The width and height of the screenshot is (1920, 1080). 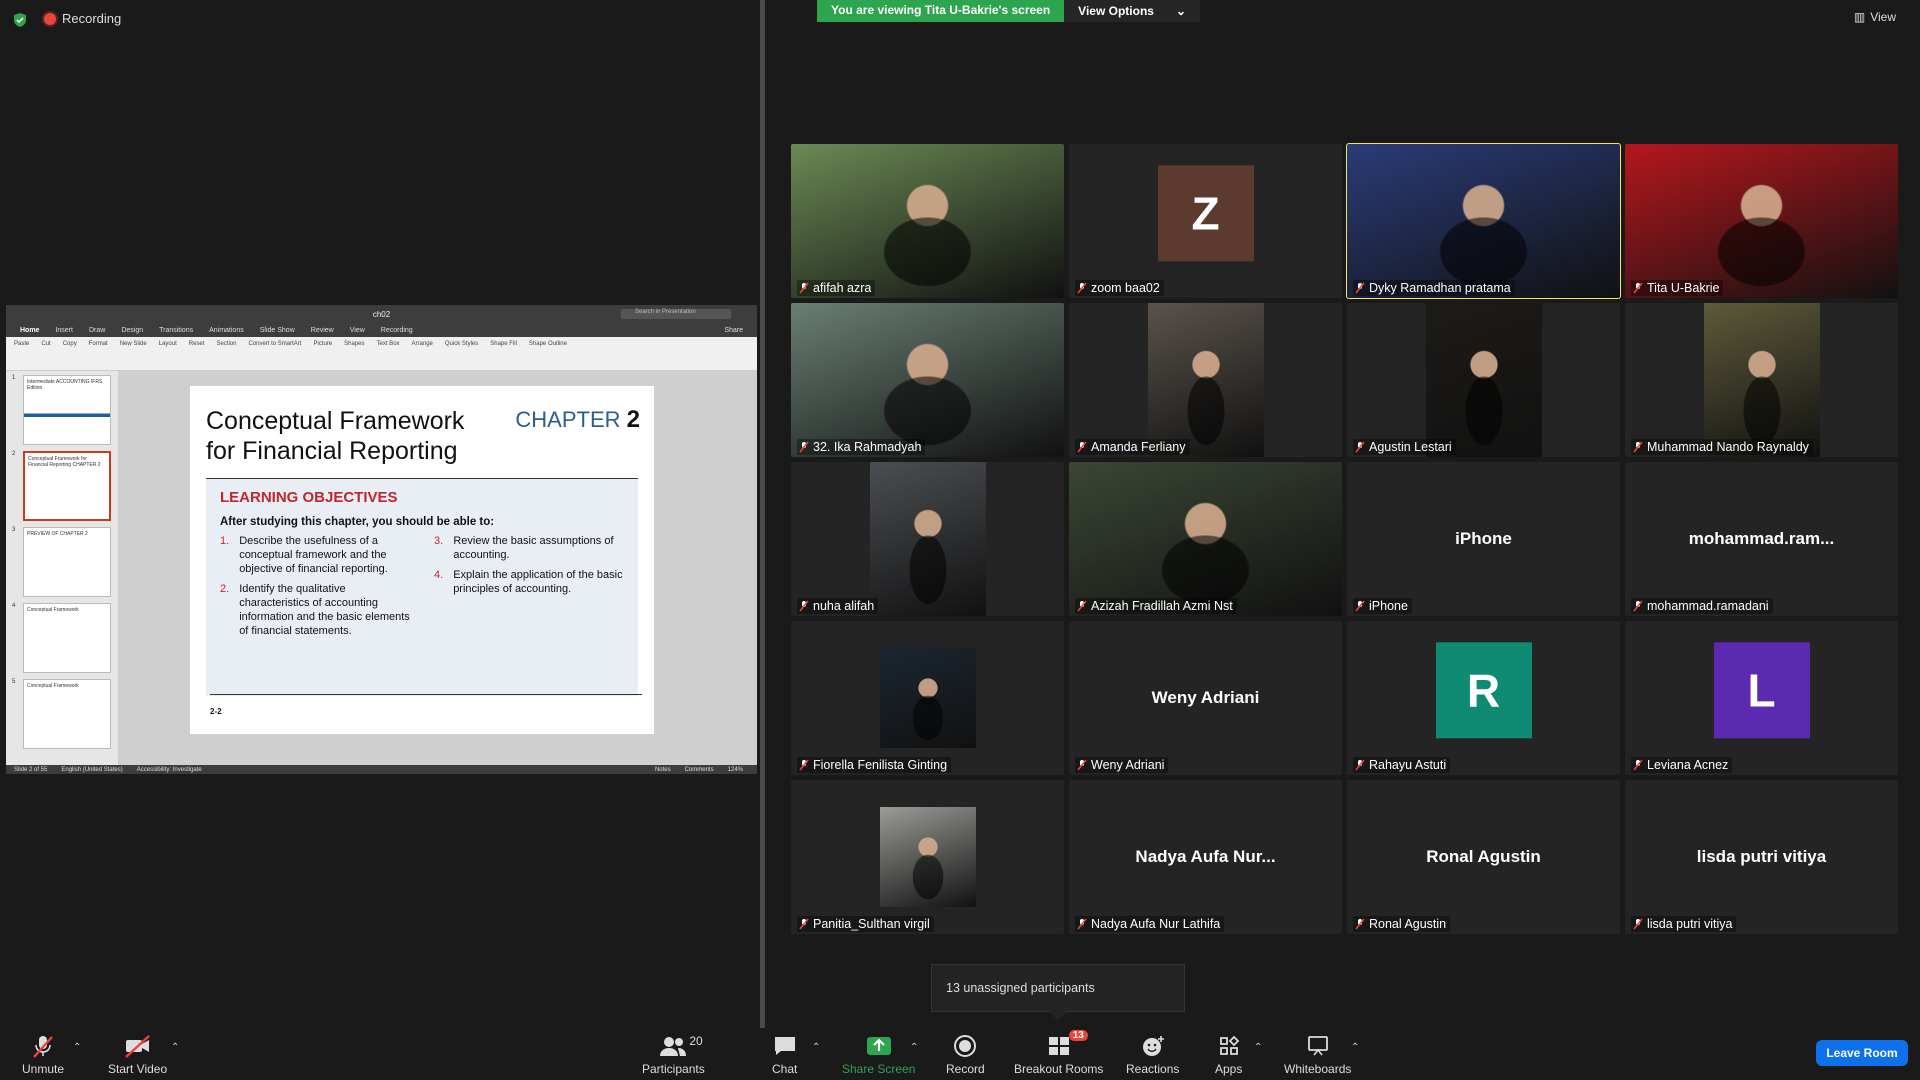 I want to click on participant-name: iPhone, so click(x=1388, y=606).